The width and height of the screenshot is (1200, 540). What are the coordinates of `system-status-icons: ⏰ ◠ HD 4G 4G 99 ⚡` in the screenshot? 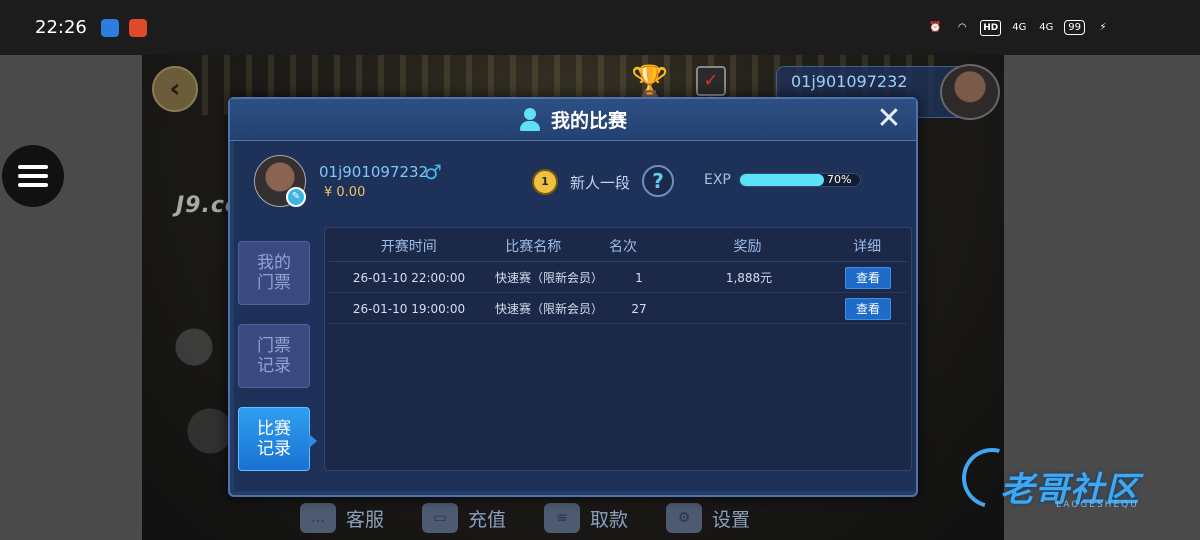 It's located at (1019, 27).